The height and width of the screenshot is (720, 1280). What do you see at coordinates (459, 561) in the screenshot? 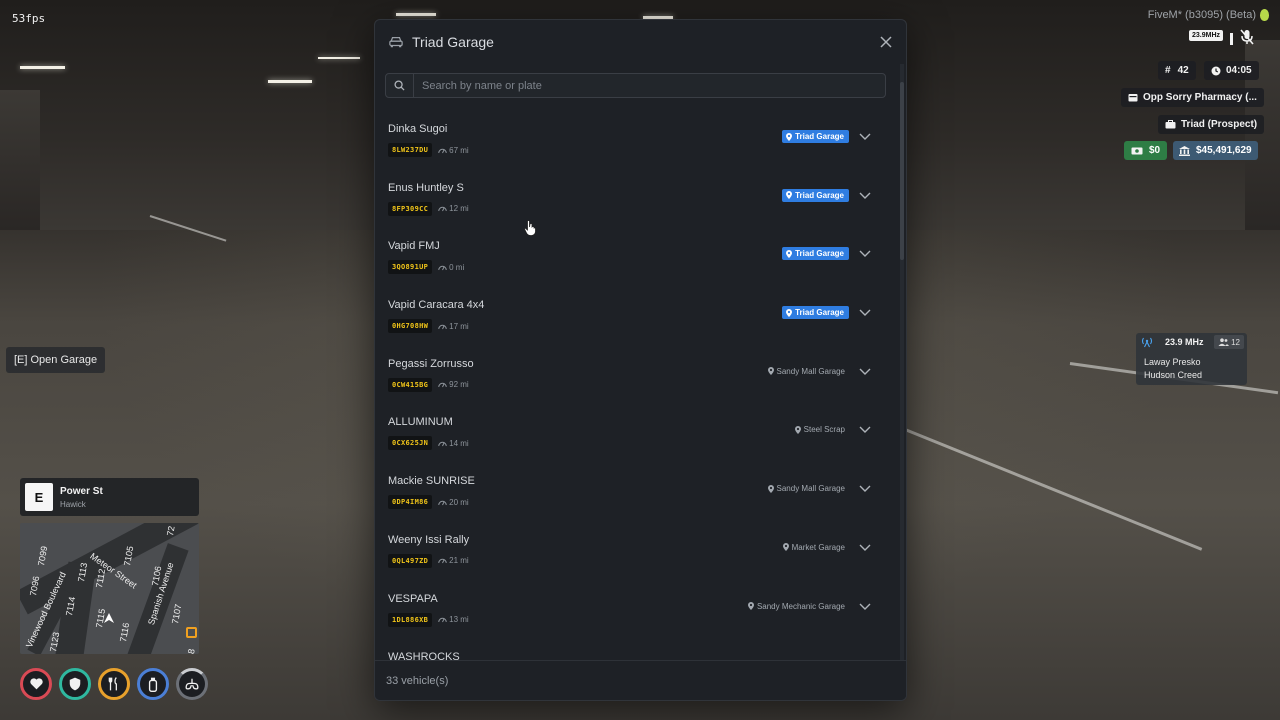
I see `mileage-value: 21 mi` at bounding box center [459, 561].